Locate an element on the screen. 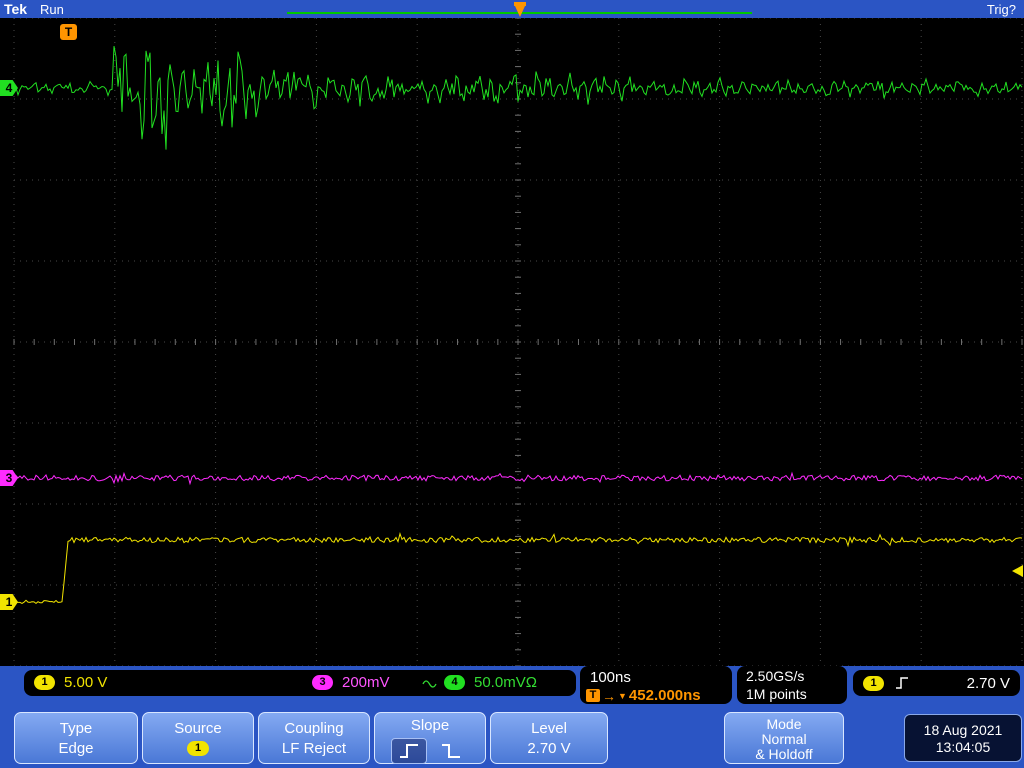  channel-4-scale: 50.0mVΩ is located at coordinates (505, 682).